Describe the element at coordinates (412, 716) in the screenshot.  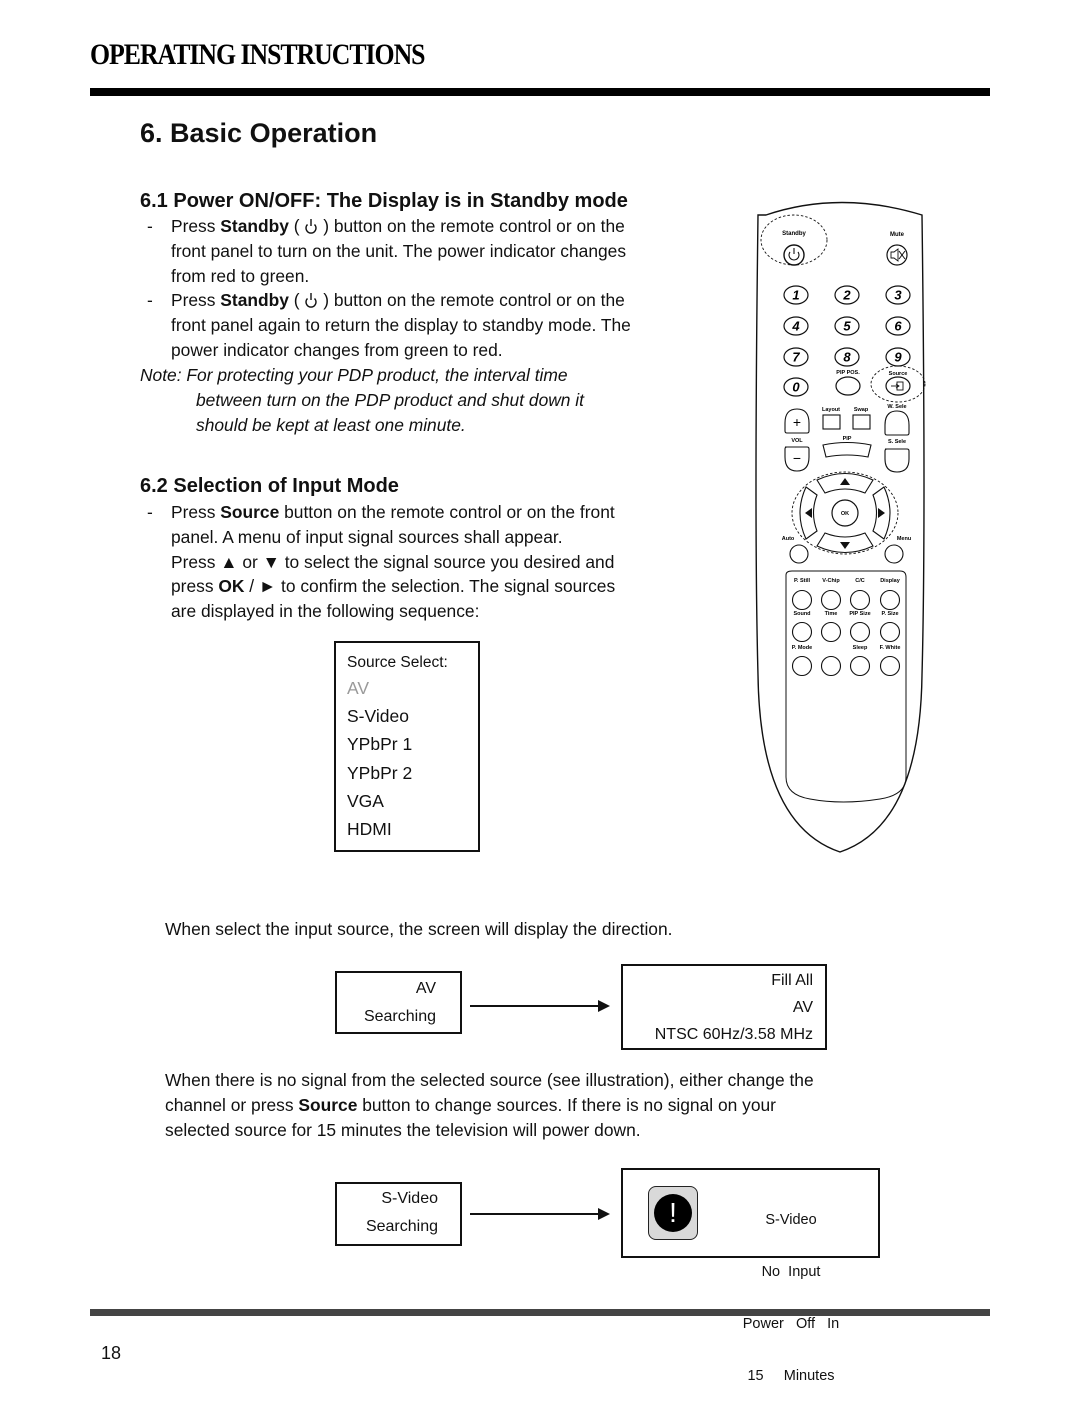
I see `source-option-svideo: S-Video` at that location.